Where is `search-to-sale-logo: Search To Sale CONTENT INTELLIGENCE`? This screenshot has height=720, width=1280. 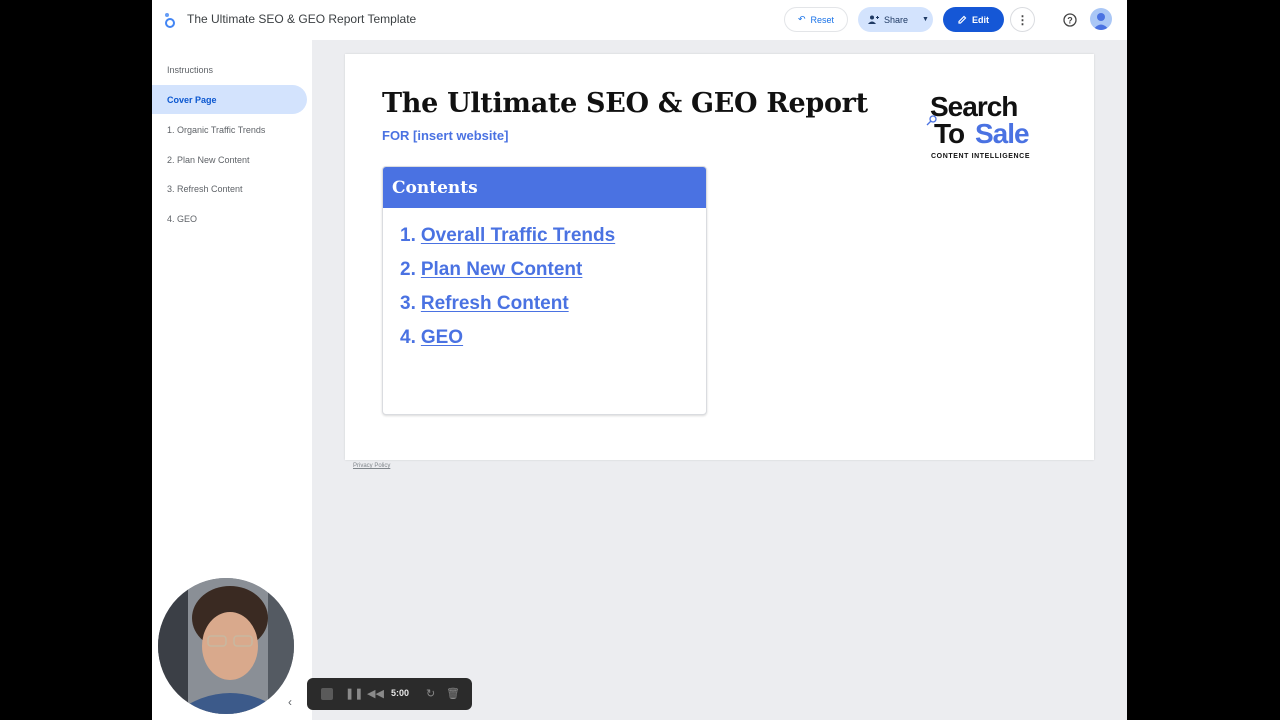 search-to-sale-logo: Search To Sale CONTENT INTELLIGENCE is located at coordinates (988, 129).